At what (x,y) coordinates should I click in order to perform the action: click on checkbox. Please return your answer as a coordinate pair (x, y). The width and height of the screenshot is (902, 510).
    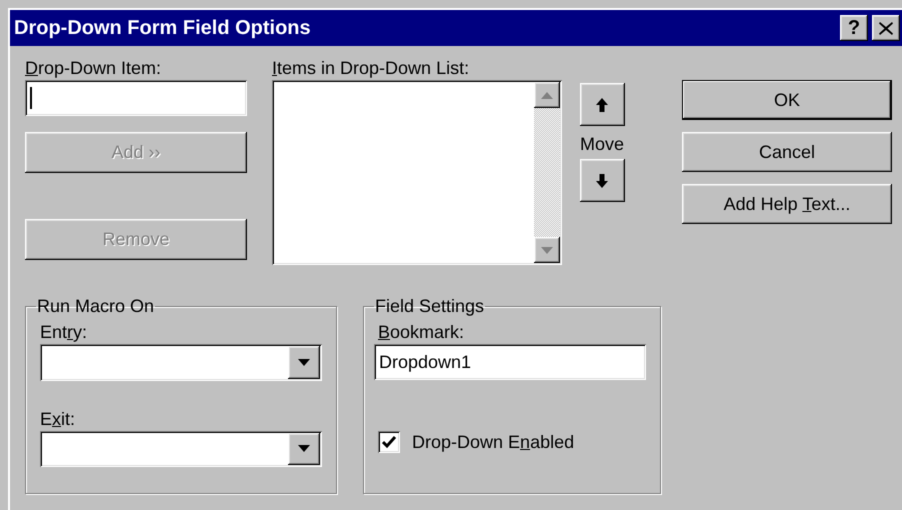
    Looking at the image, I should click on (389, 442).